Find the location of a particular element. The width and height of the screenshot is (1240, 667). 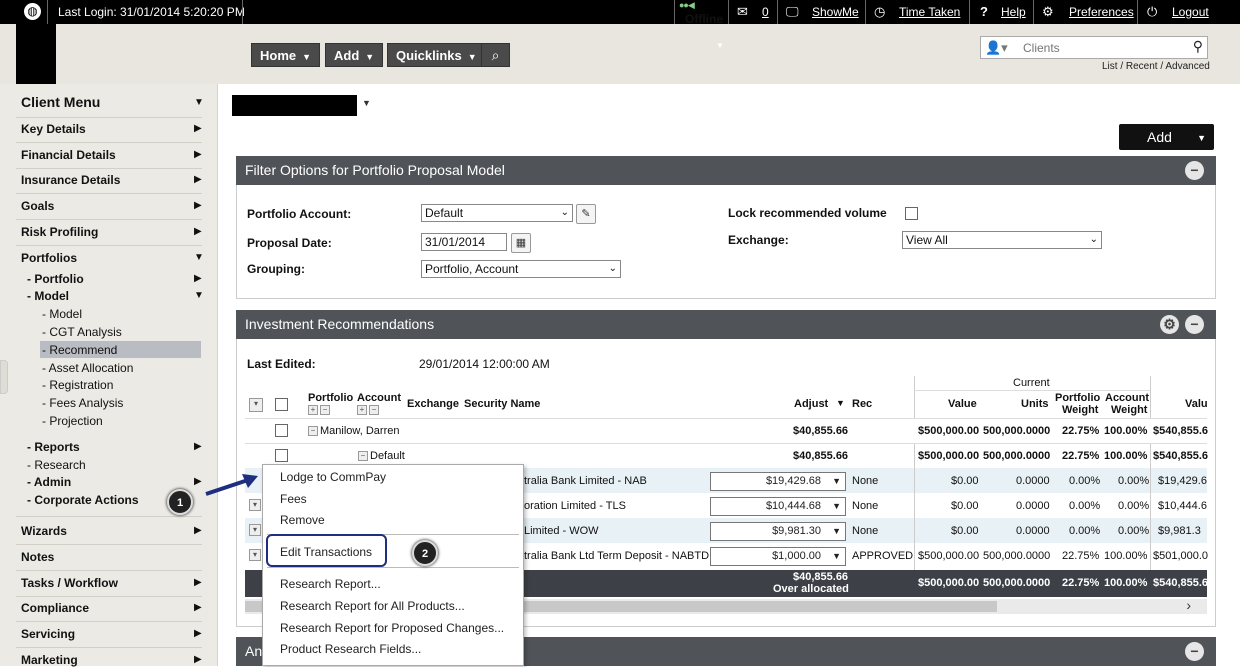

sidebar-item-corporate-actions: - Corporate Actions is located at coordinates (83, 500).